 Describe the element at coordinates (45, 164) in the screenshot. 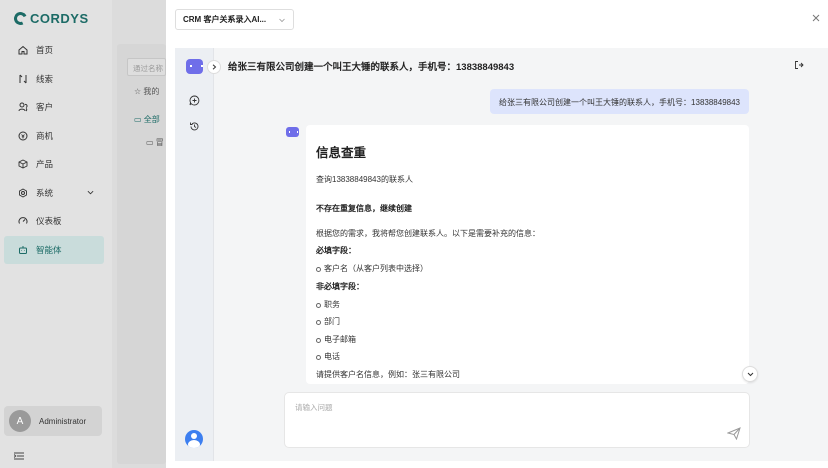

I see `nav-label: 产品` at that location.